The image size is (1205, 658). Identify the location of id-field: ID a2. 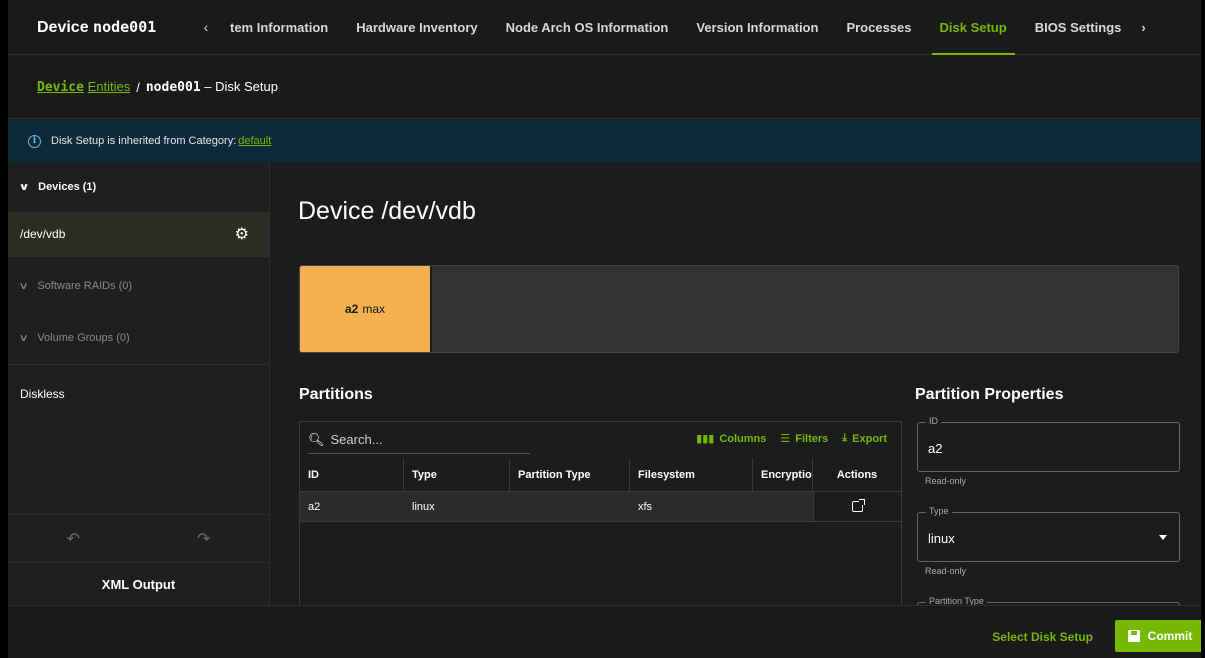
(1048, 444).